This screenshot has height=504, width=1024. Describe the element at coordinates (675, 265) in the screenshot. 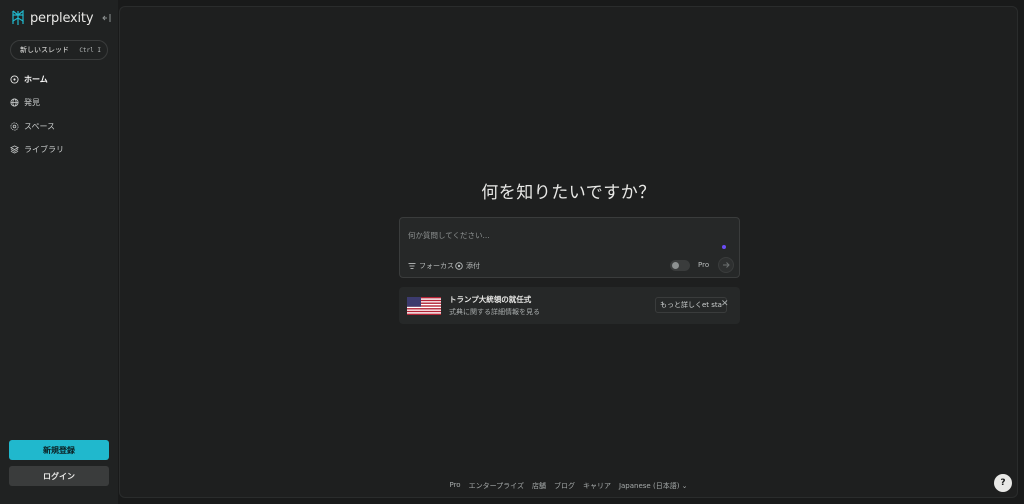

I see `toggle-knob` at that location.